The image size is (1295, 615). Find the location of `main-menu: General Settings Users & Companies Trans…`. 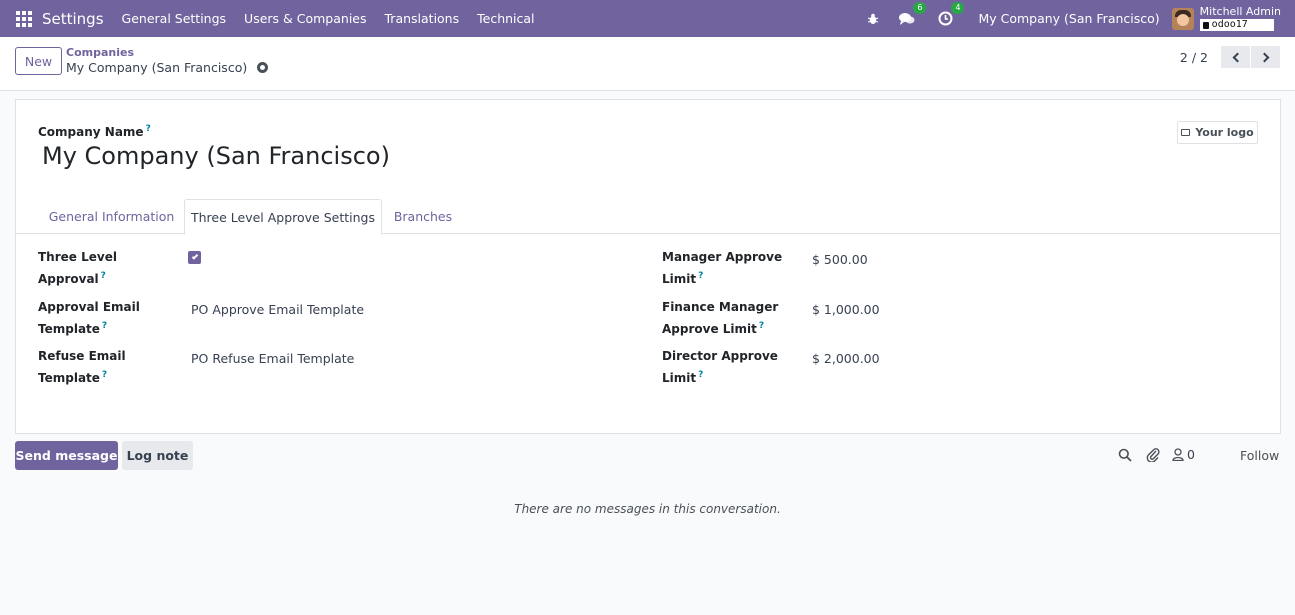

main-menu: General Settings Users & Companies Trans… is located at coordinates (328, 18).